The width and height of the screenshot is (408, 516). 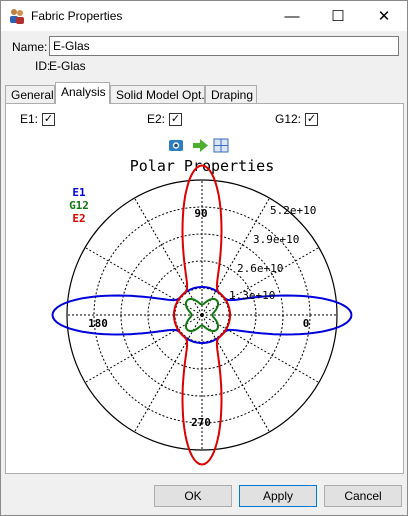 I want to click on radial-label-2: 2.6e+10, so click(x=260, y=268).